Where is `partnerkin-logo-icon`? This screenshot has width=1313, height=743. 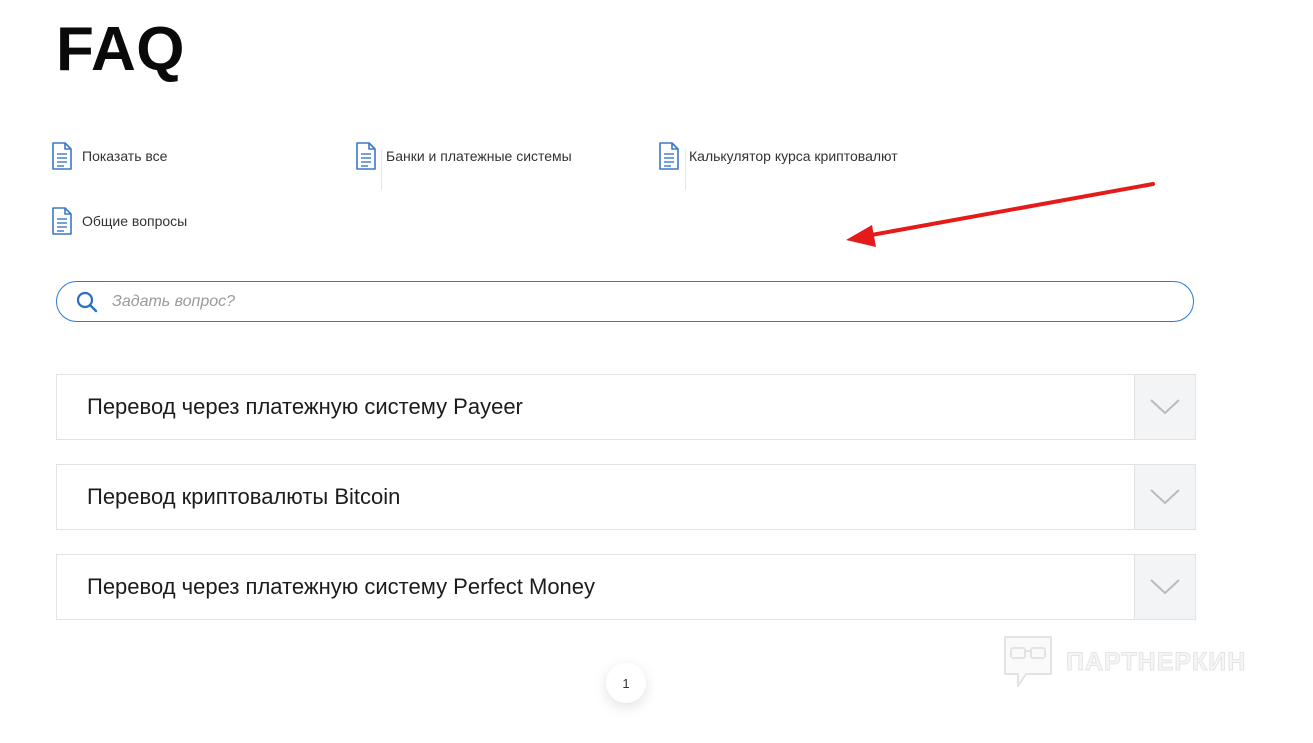 partnerkin-logo-icon is located at coordinates (1028, 661).